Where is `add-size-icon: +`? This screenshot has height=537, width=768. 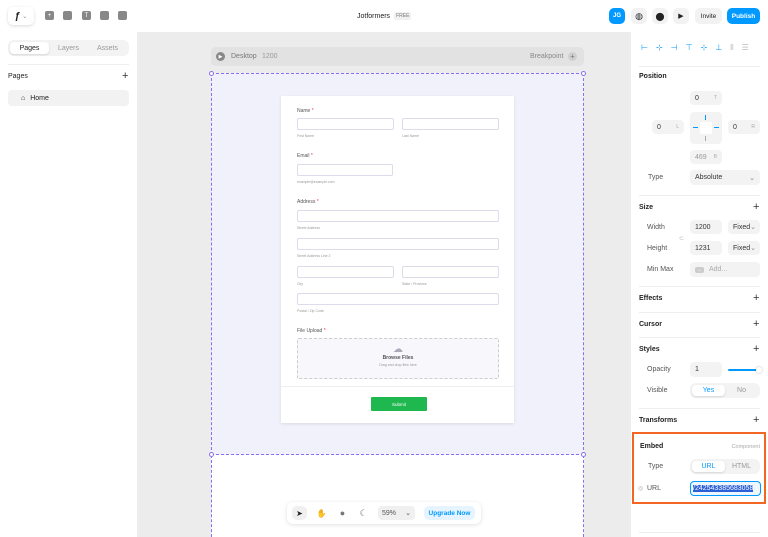 add-size-icon: + is located at coordinates (756, 207).